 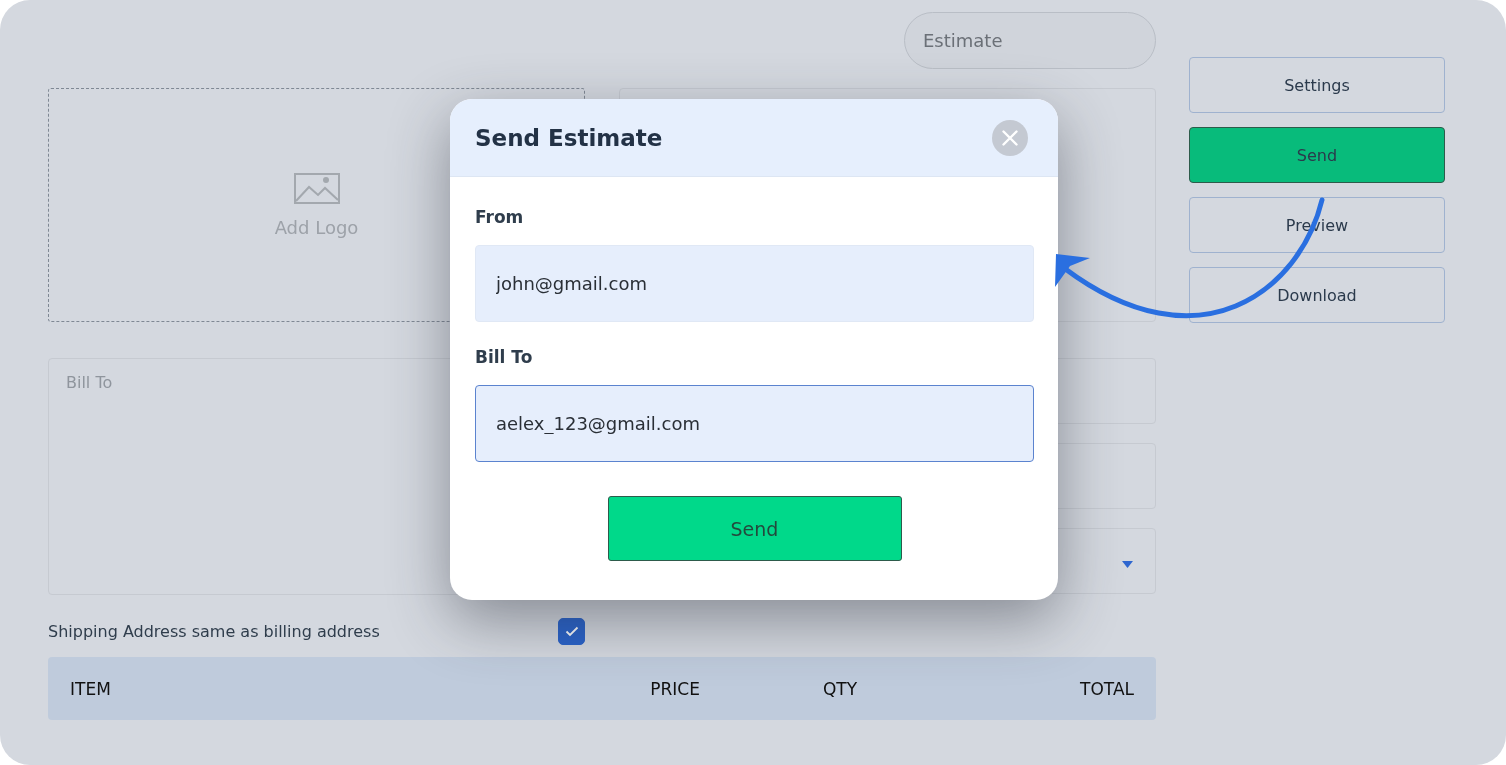 I want to click on email-field: aelex_123@gmail.com, so click(x=754, y=423).